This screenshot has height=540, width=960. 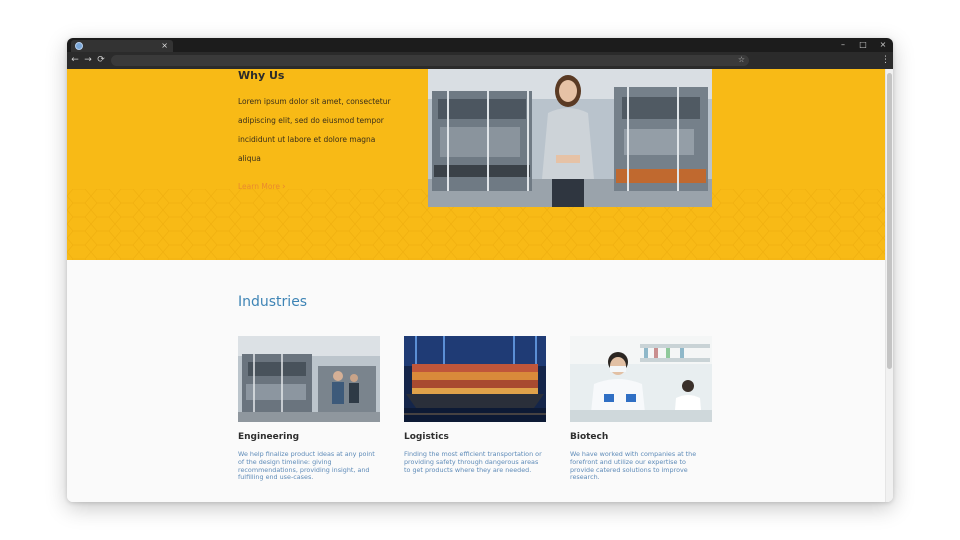 What do you see at coordinates (273, 302) in the screenshot?
I see `industries-title: Industries` at bounding box center [273, 302].